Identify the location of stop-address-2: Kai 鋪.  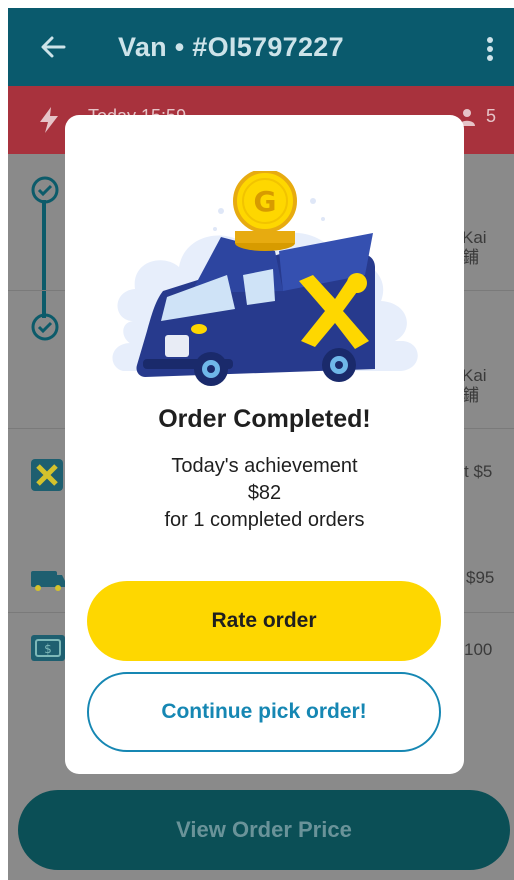
(474, 385).